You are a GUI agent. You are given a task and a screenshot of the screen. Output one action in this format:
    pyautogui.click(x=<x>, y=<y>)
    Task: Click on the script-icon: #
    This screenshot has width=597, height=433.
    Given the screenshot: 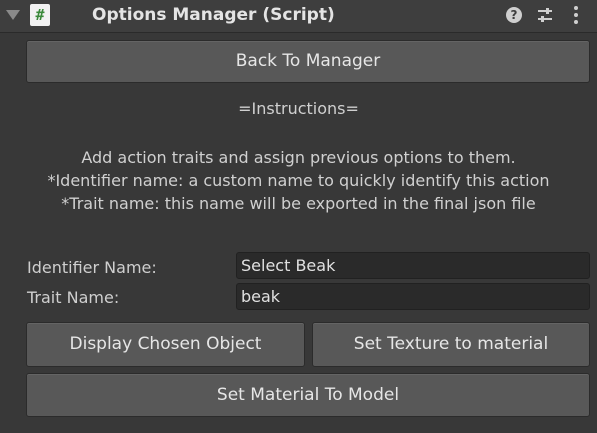 What is the action you would take?
    pyautogui.click(x=40, y=15)
    